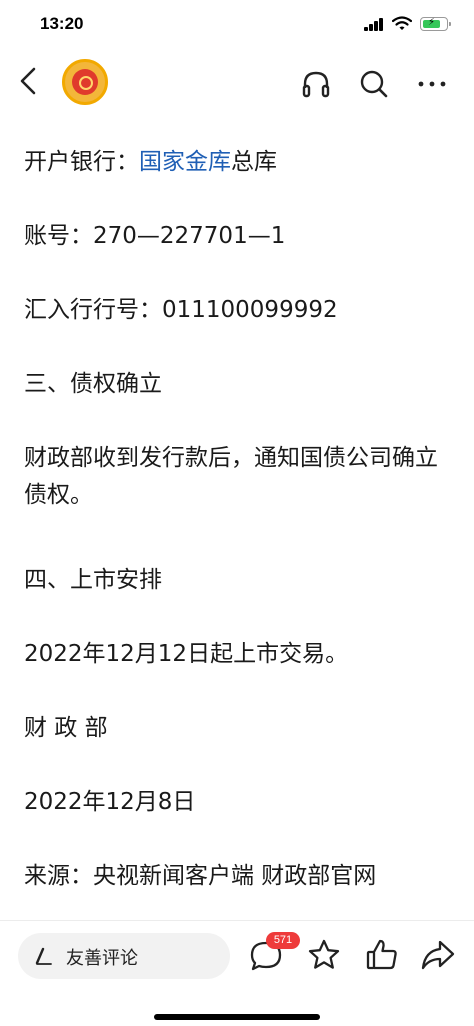  I want to click on section-4-title: 四、上市安排, so click(93, 580).